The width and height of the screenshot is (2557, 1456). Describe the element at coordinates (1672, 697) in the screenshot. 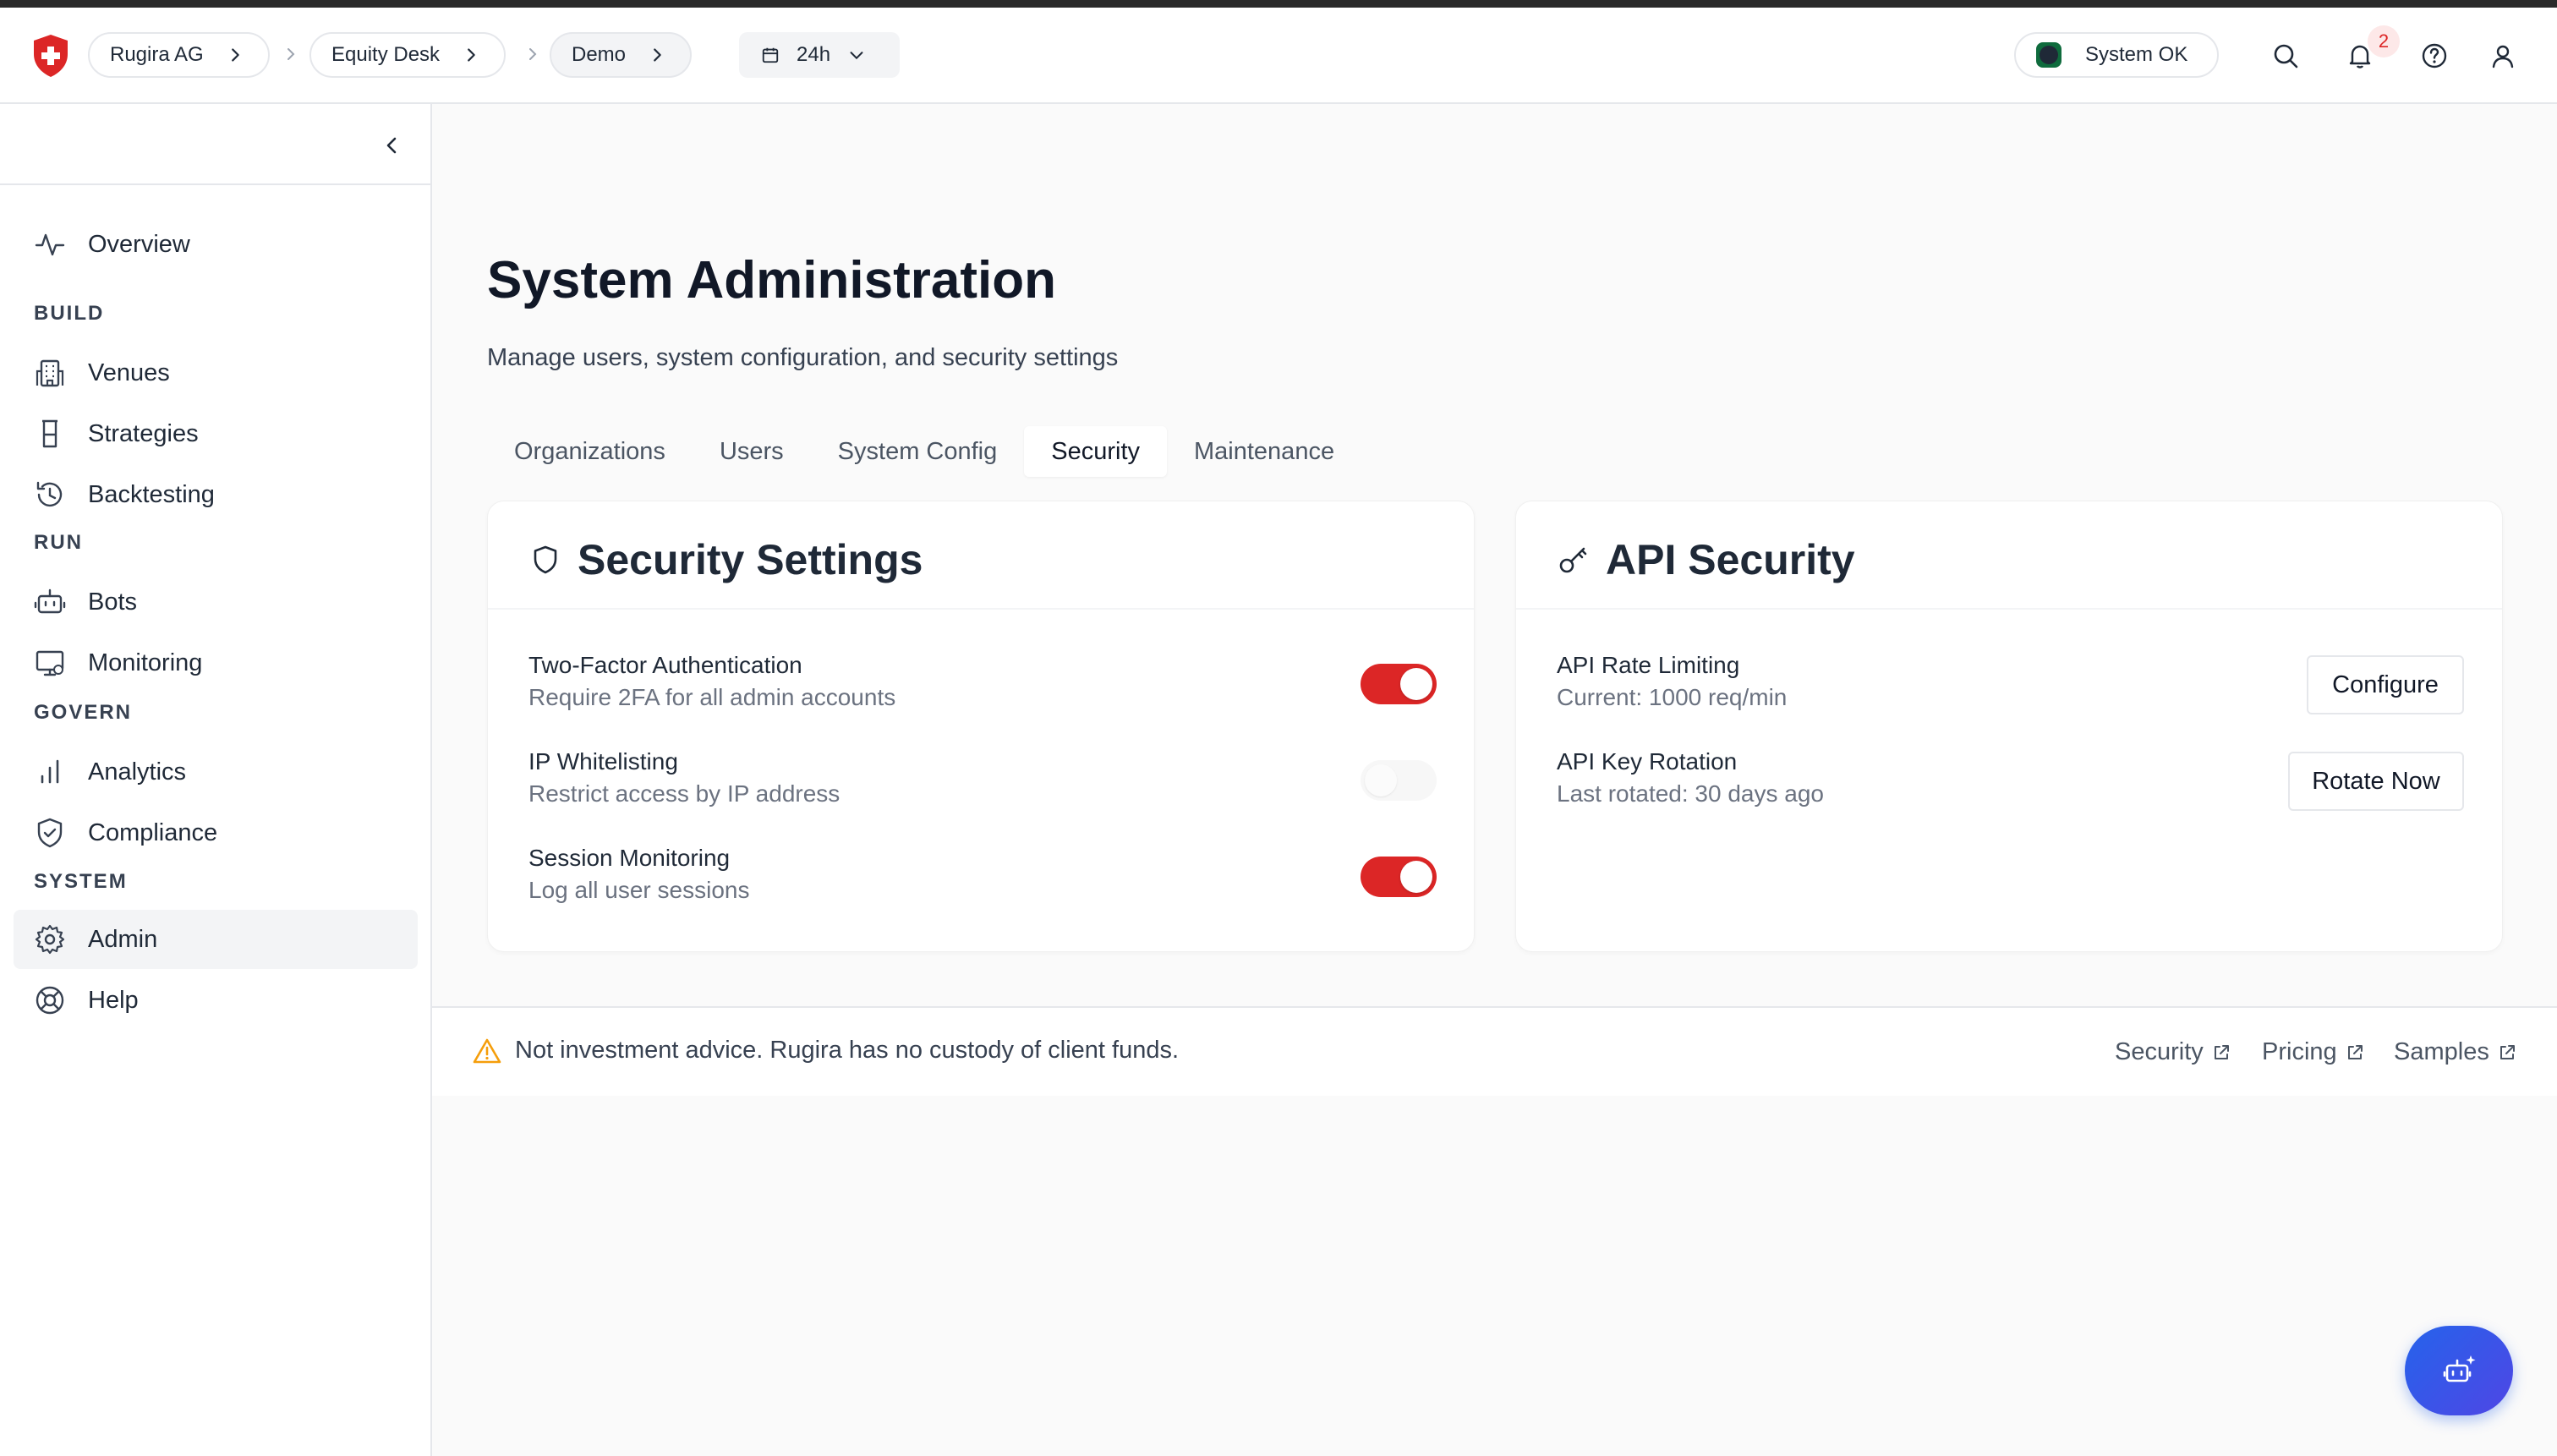

I see `setting-description: Current: 1000 req/min` at that location.